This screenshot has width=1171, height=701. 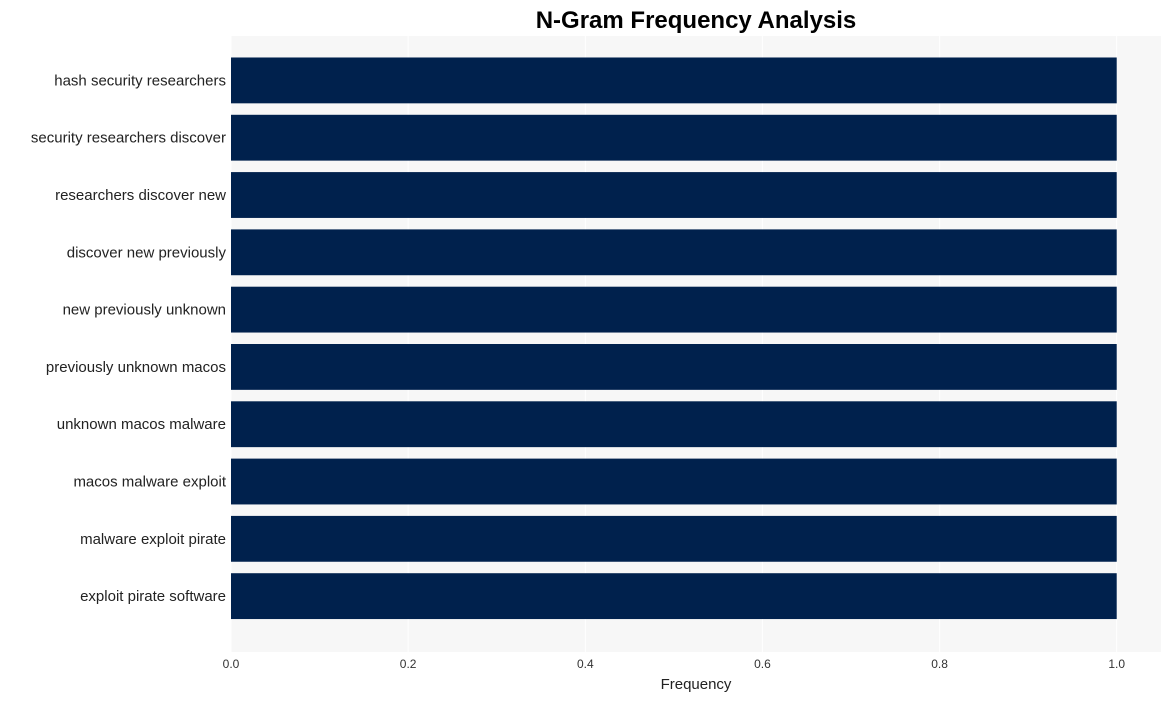 What do you see at coordinates (939, 664) in the screenshot?
I see `x-tick-label-4: 0.8` at bounding box center [939, 664].